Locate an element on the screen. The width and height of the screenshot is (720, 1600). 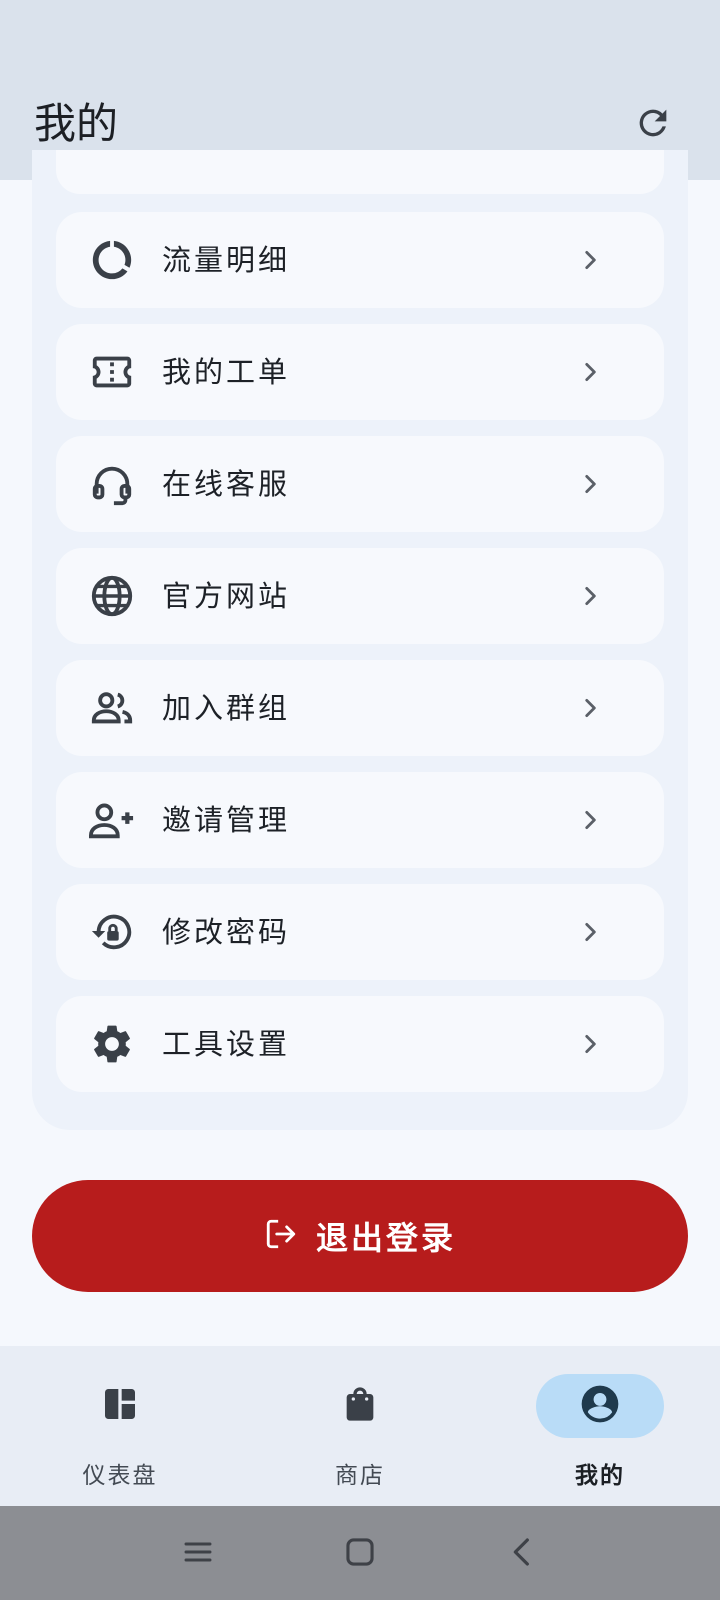
menu-item-partial is located at coordinates (360, 172).